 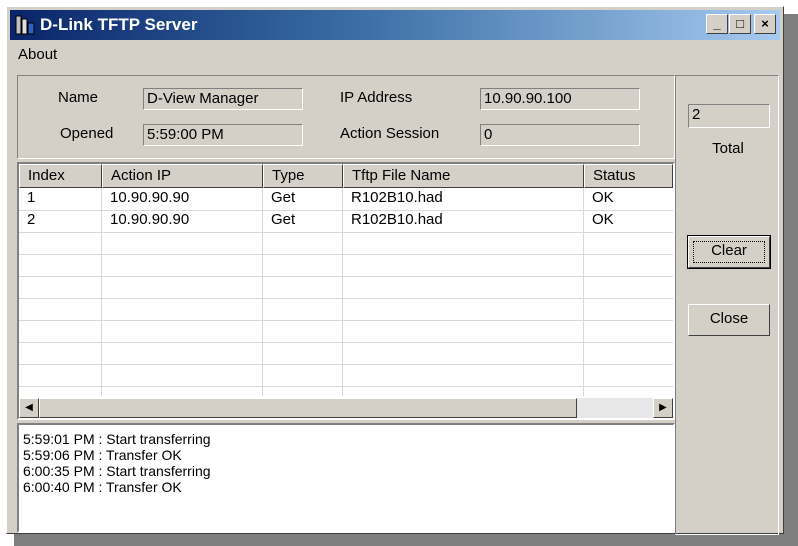 I want to click on ip-address-label: IP Address, so click(x=376, y=97).